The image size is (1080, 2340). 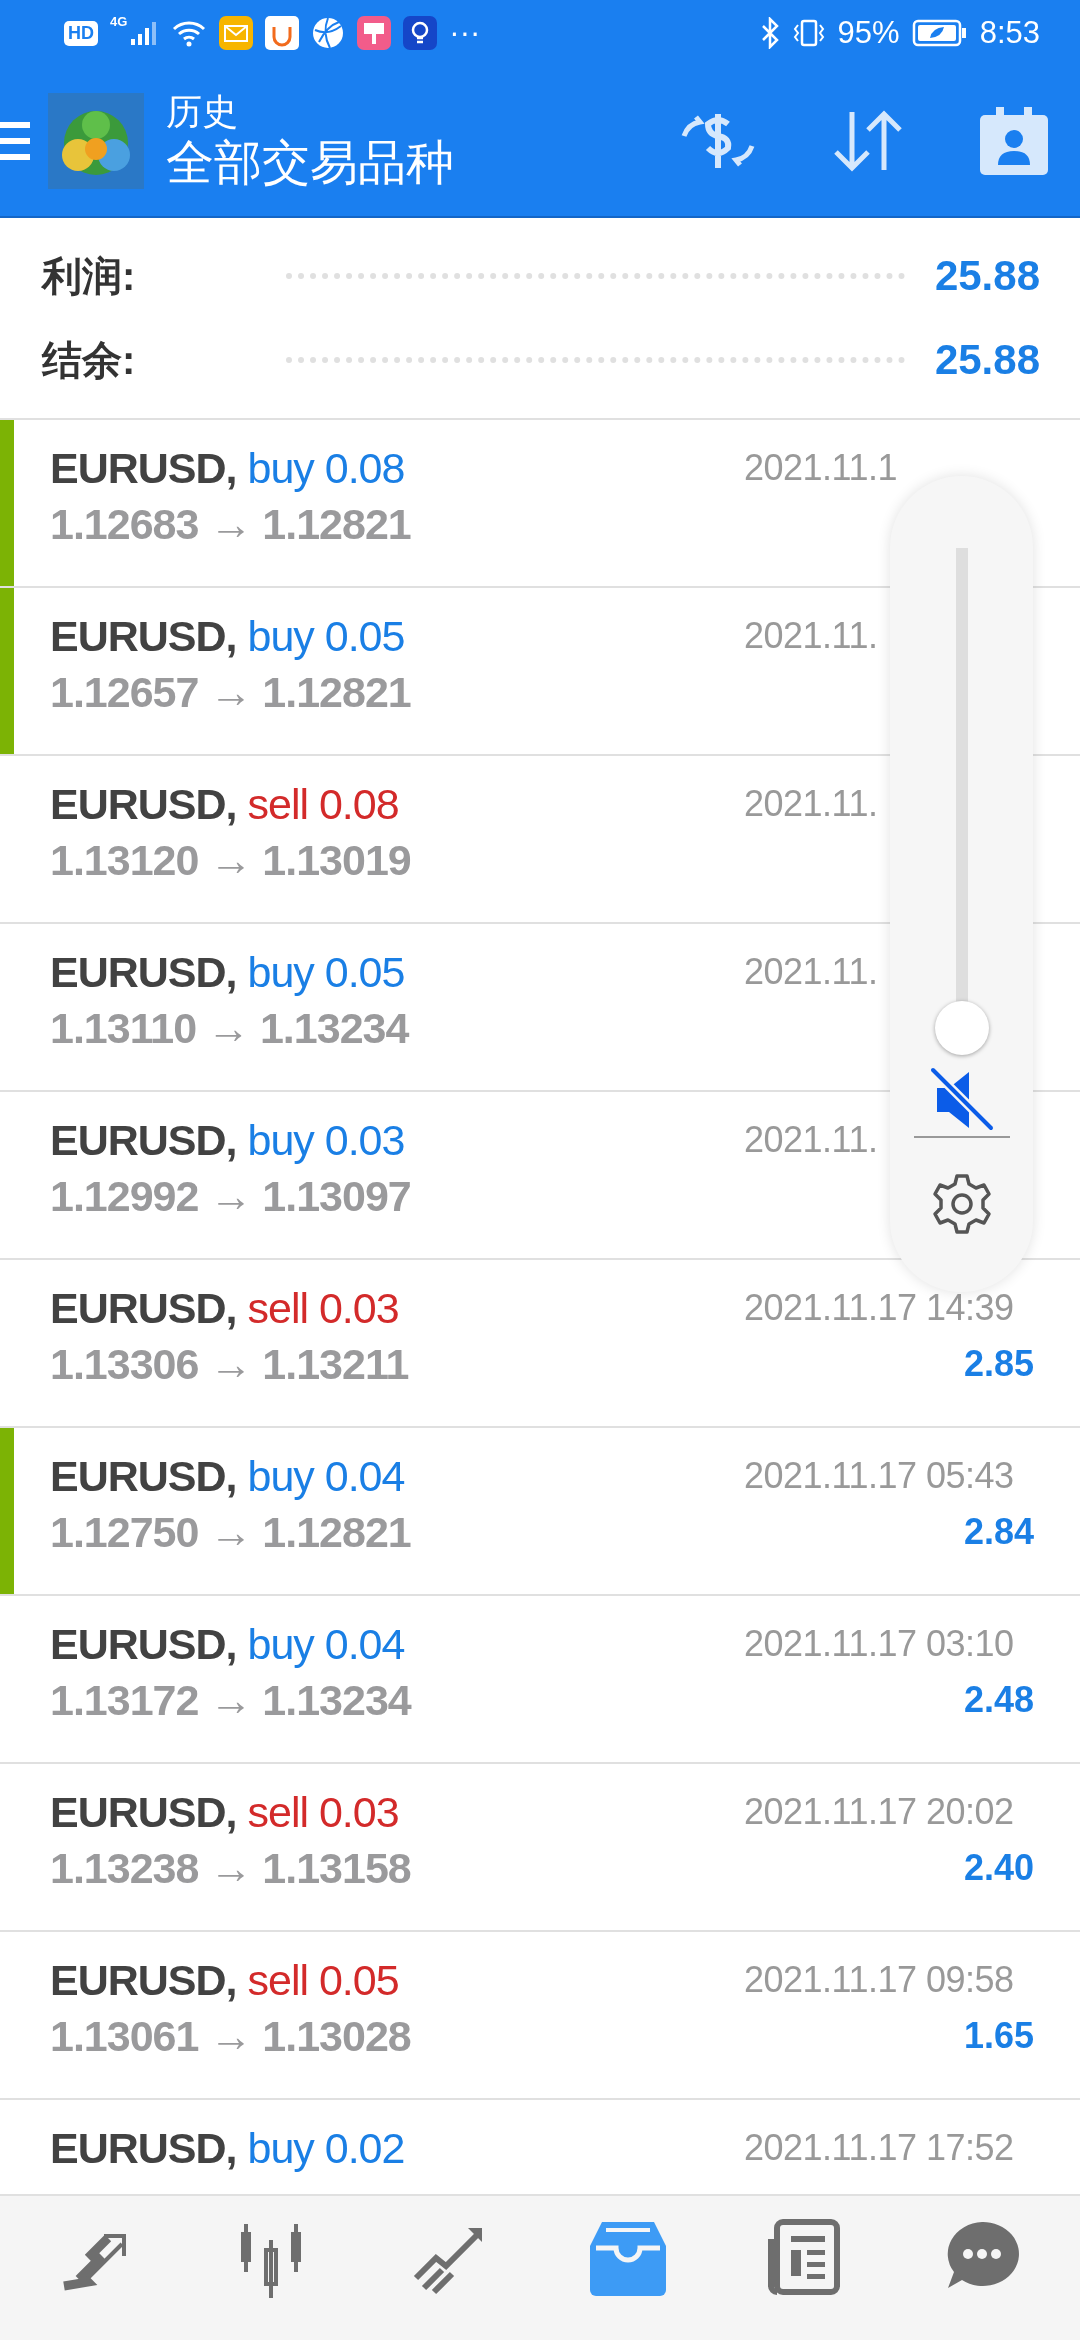 What do you see at coordinates (89, 360) in the screenshot?
I see `summary-label: 结余:` at bounding box center [89, 360].